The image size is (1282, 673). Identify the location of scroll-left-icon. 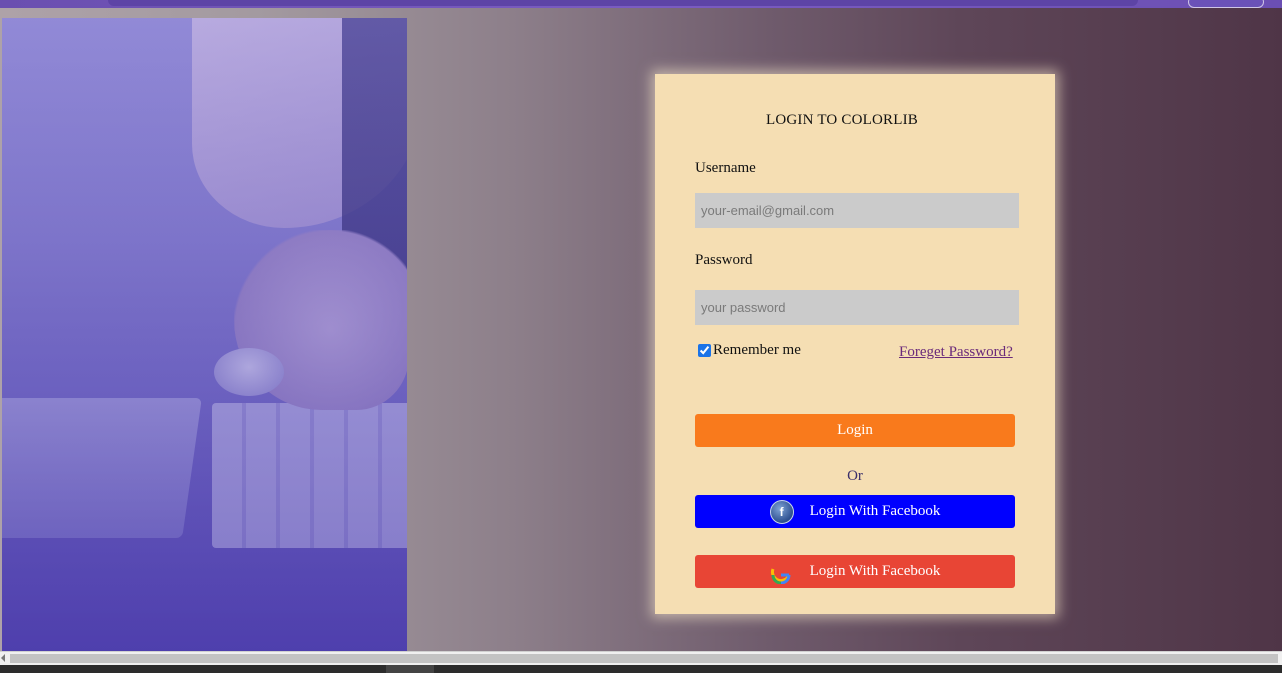
(3, 658).